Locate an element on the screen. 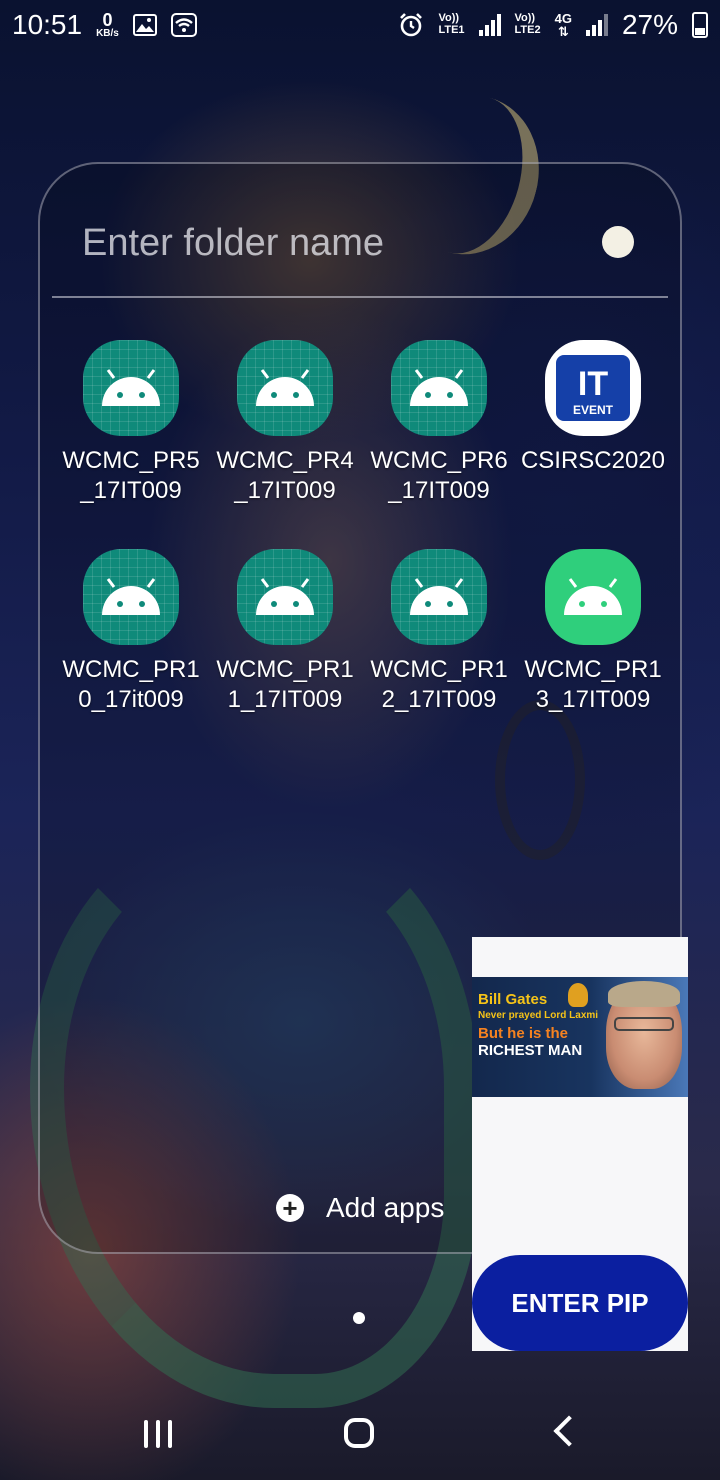 This screenshot has height=1480, width=720. sim1-signal-icon is located at coordinates (489, 25).